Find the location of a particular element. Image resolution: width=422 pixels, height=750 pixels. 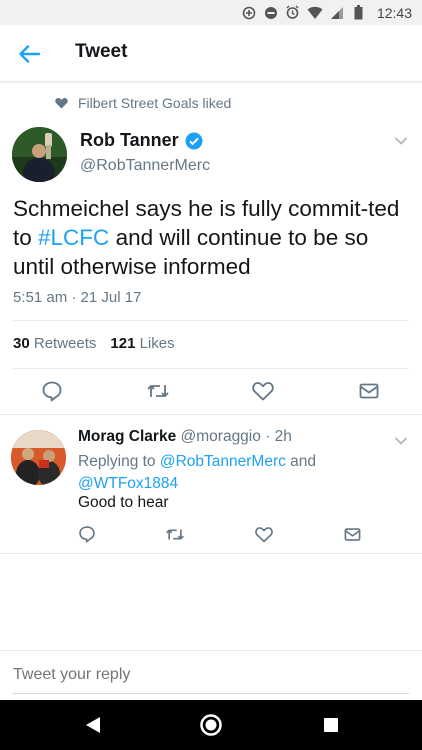

wifi-icon is located at coordinates (315, 13).